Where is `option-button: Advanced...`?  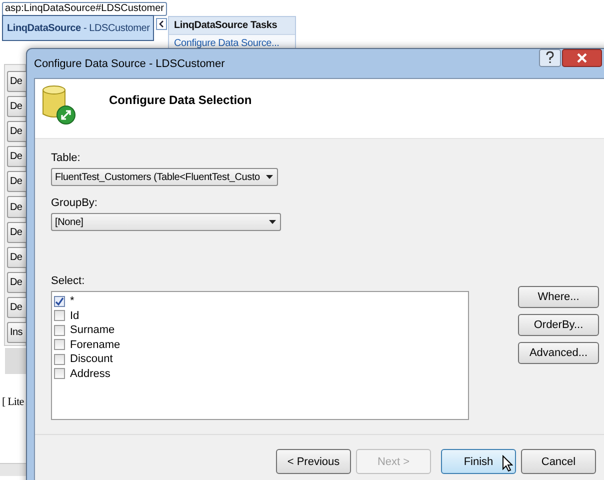
option-button: Advanced... is located at coordinates (558, 353).